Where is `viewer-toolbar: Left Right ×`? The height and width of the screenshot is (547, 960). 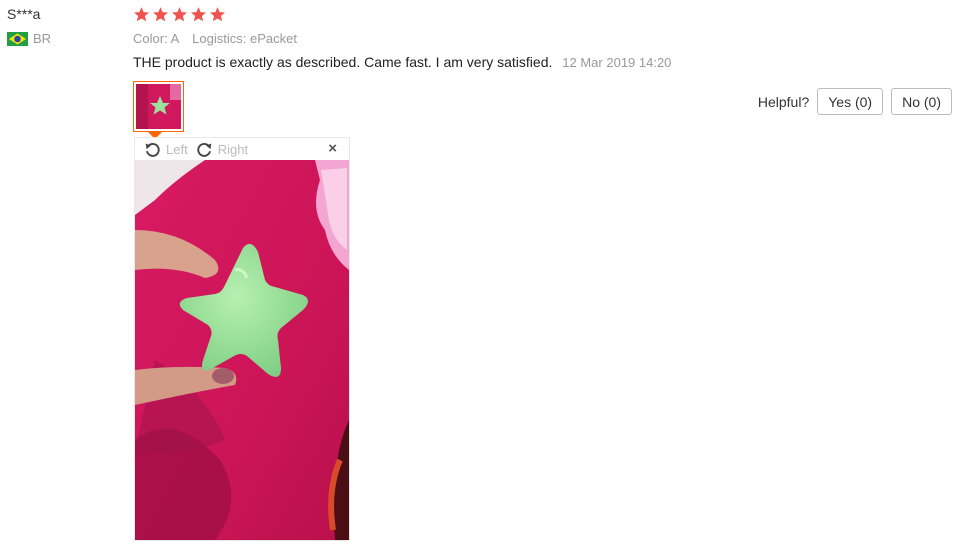 viewer-toolbar: Left Right × is located at coordinates (242, 149).